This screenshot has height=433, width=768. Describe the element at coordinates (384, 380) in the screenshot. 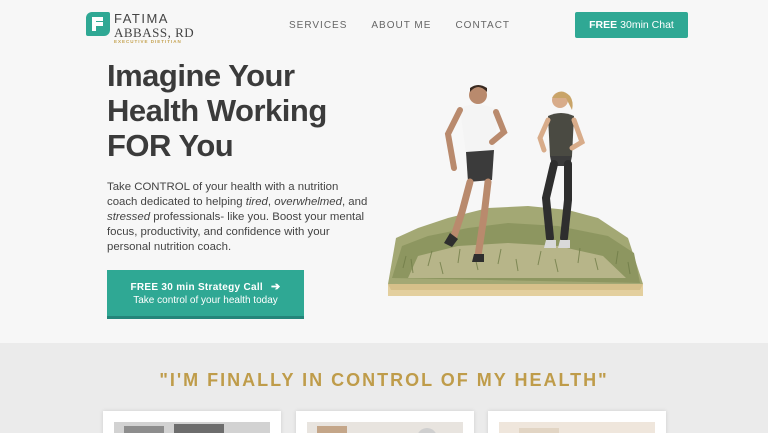

I see `testimonial-headline: "I'M FINALLY IN CONTROL OF MY HEALTH"` at that location.